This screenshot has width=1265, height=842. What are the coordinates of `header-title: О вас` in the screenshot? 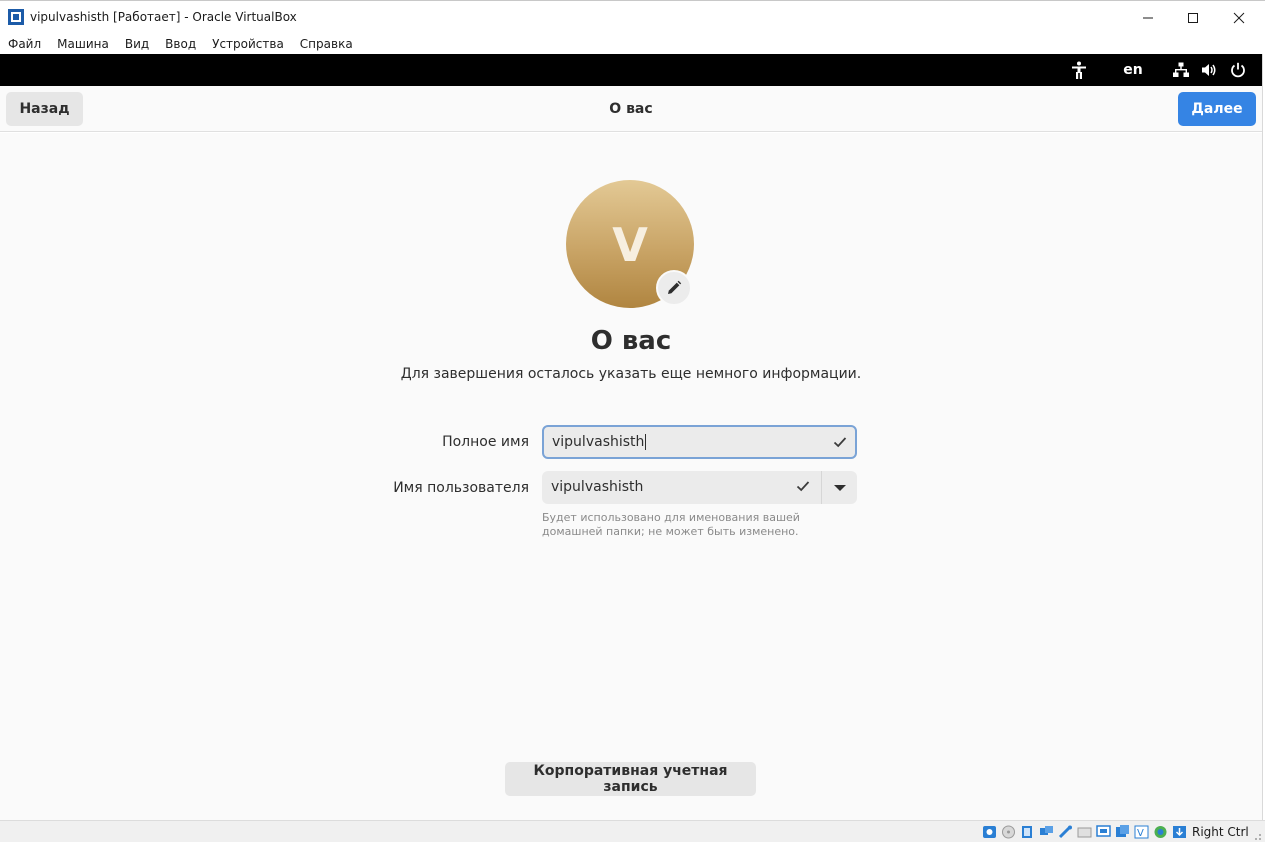 It's located at (631, 109).